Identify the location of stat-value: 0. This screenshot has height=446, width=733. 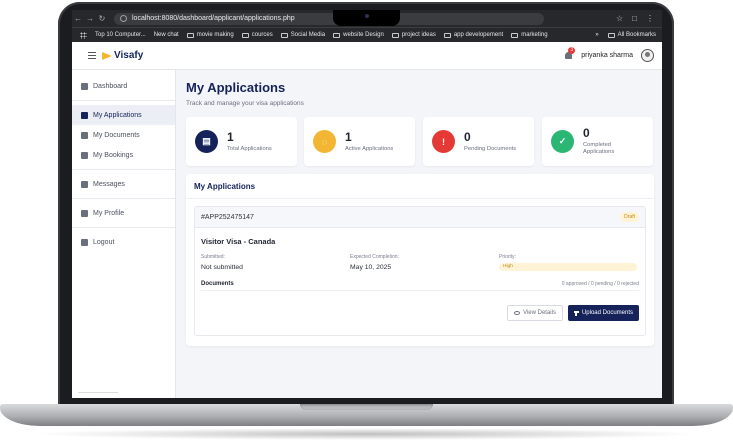
(586, 133).